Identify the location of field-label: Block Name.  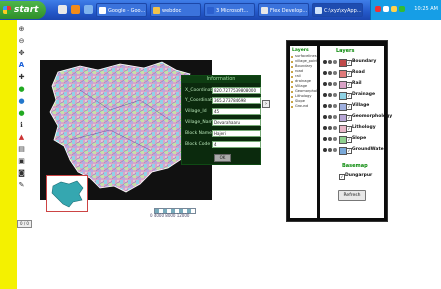
(198, 133).